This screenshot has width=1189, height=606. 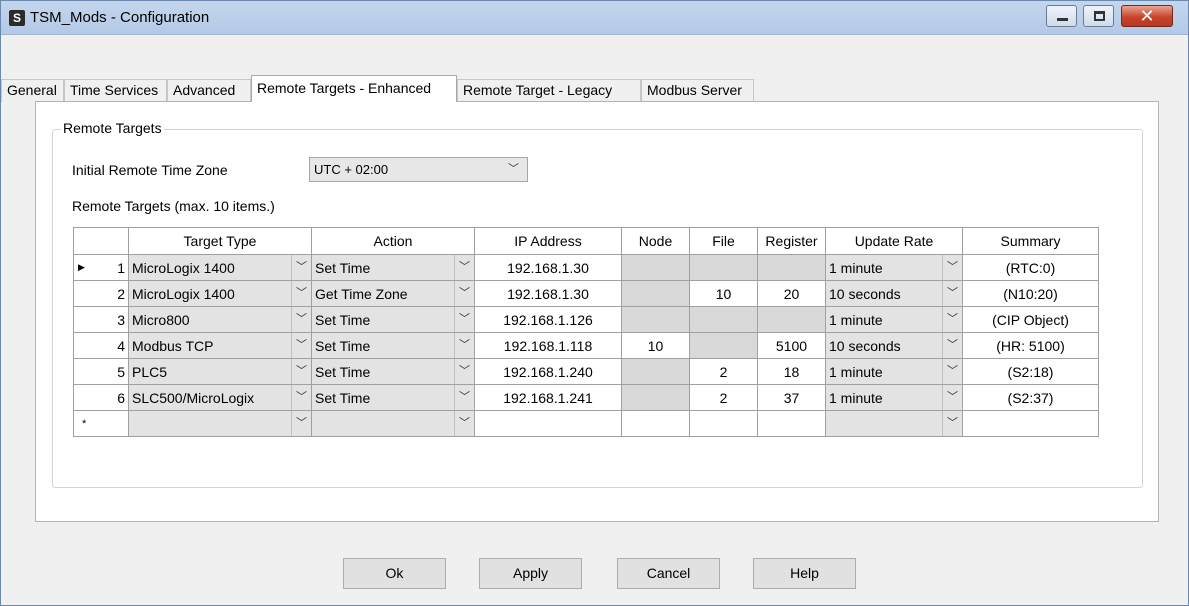 I want to click on target-type-cell: Modbus TCP ﹀, so click(x=220, y=345).